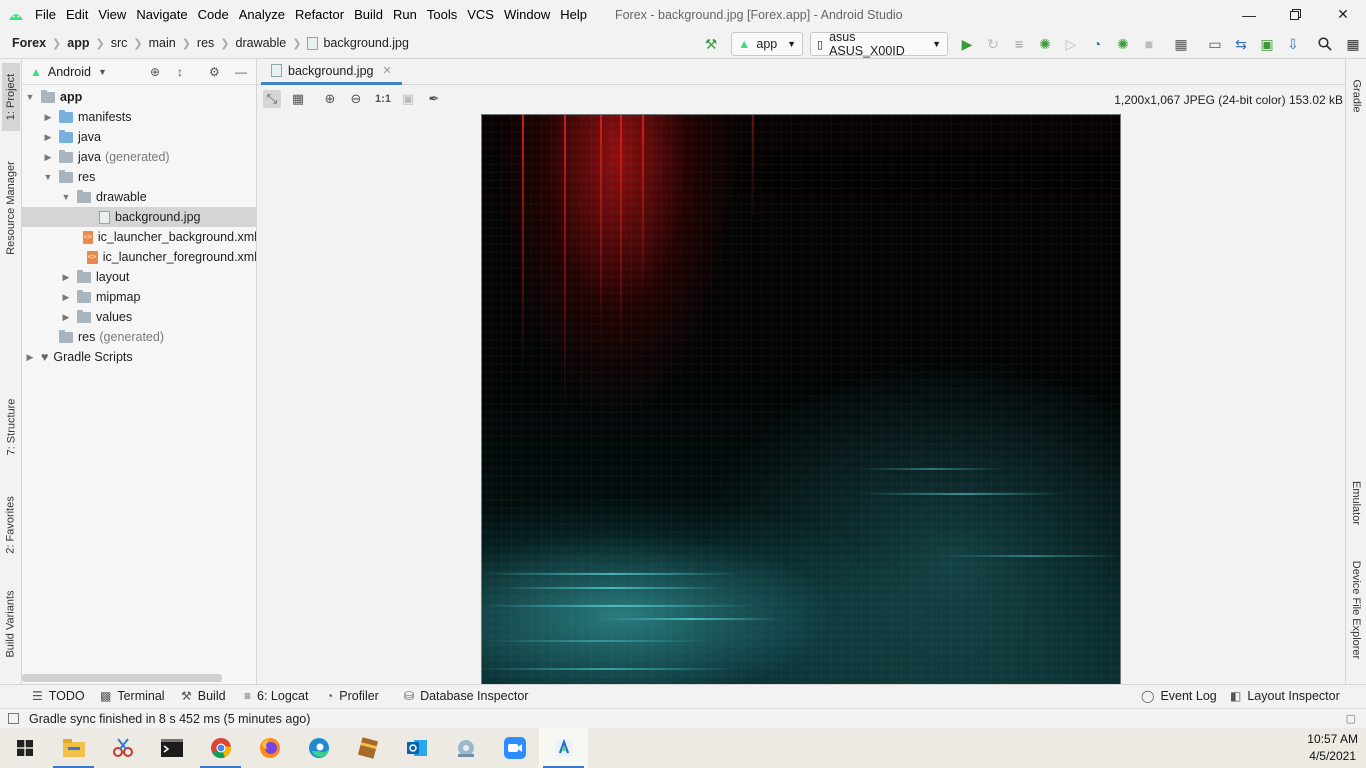 The height and width of the screenshot is (768, 1366). I want to click on chevron-down-icon: ▼, so click(102, 72).